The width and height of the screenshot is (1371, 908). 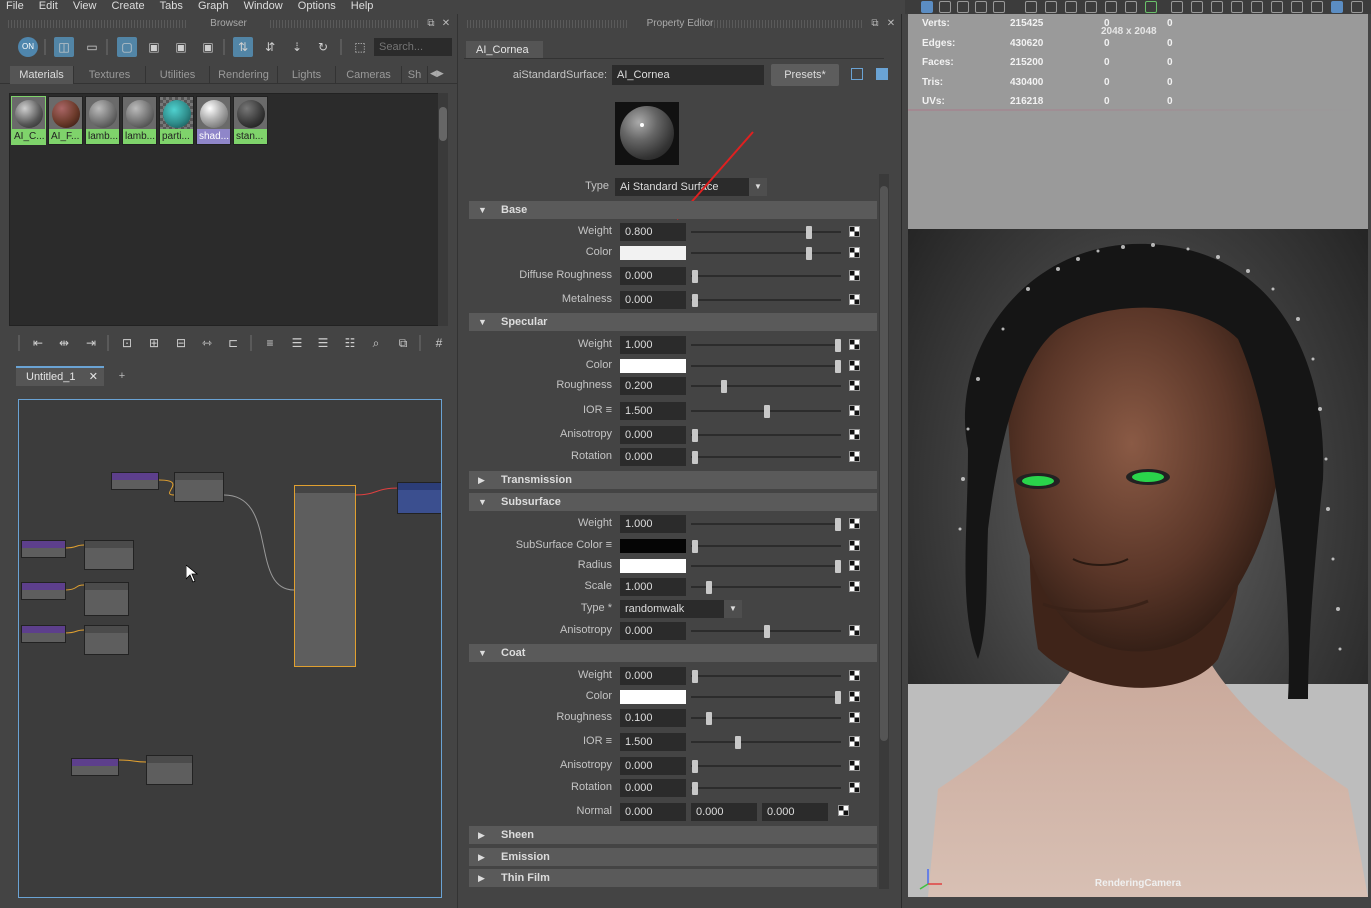 What do you see at coordinates (42, 75) in the screenshot?
I see `tab-materials: Materials` at bounding box center [42, 75].